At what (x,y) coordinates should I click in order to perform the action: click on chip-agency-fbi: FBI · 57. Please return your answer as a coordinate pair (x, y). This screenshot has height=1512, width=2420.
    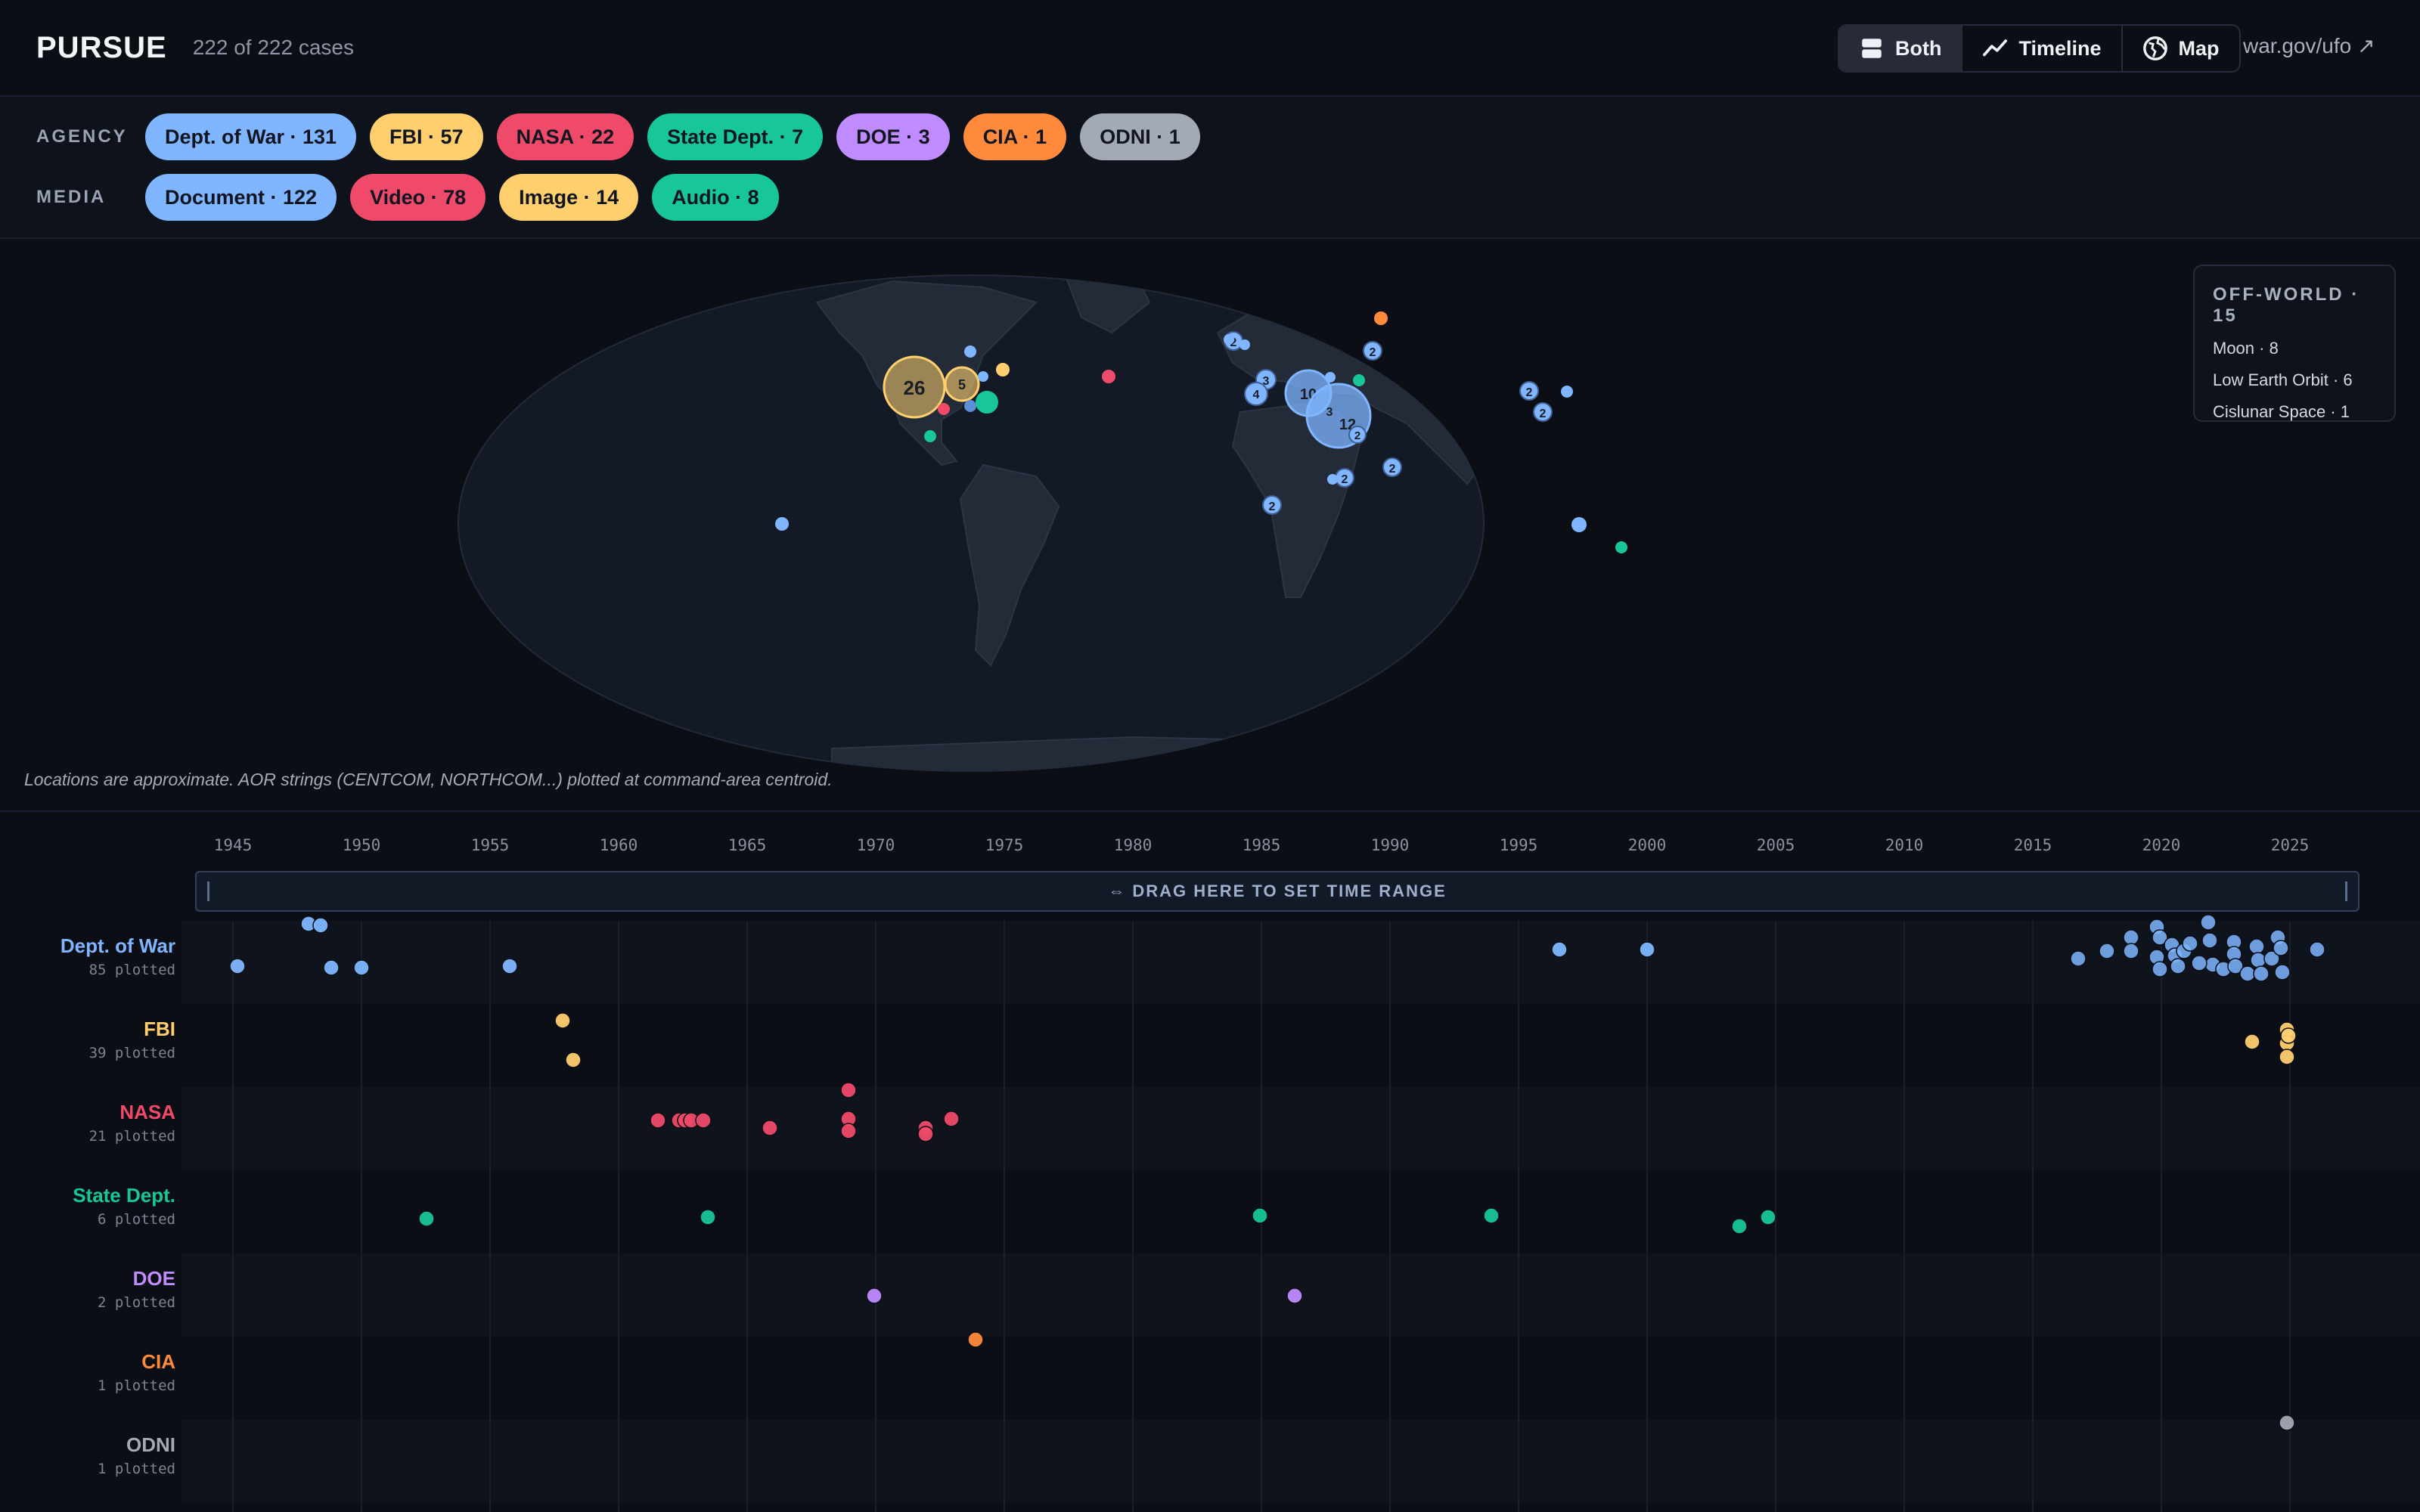
    Looking at the image, I should click on (426, 136).